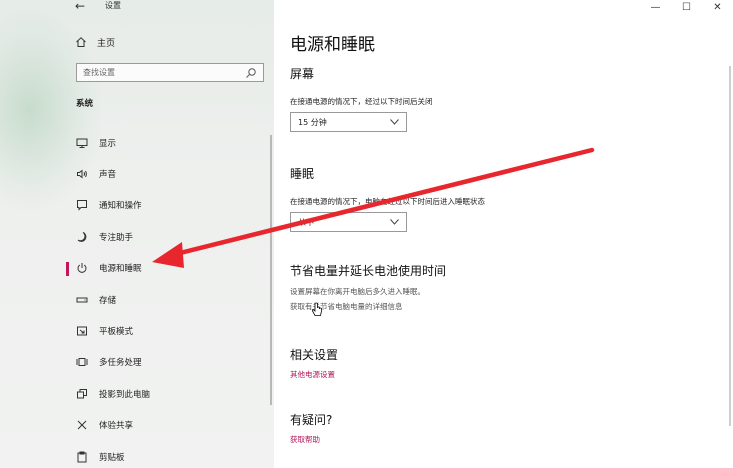  Describe the element at coordinates (81, 393) in the screenshot. I see `project-icon` at that location.